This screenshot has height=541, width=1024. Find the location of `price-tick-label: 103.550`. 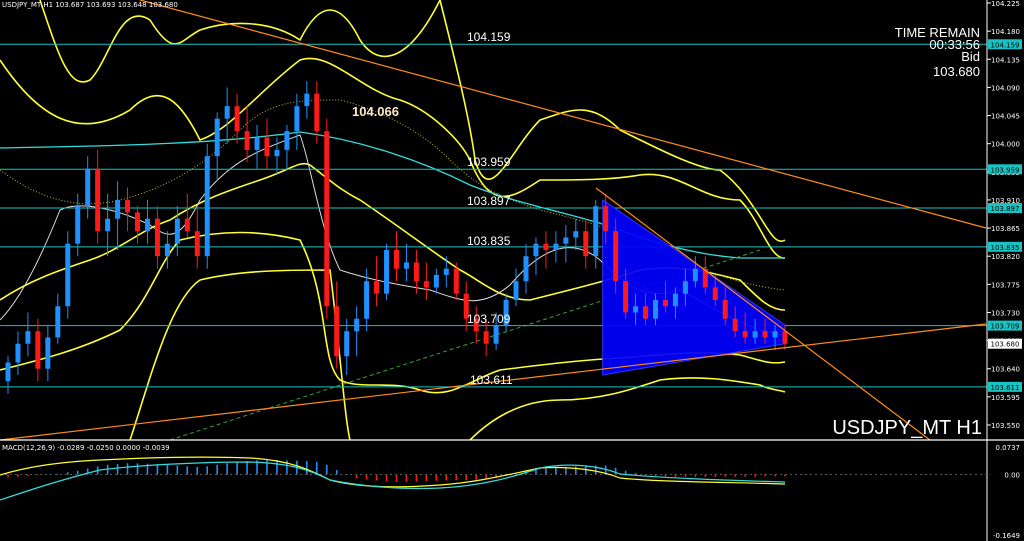

price-tick-label: 103.550 is located at coordinates (1005, 426).